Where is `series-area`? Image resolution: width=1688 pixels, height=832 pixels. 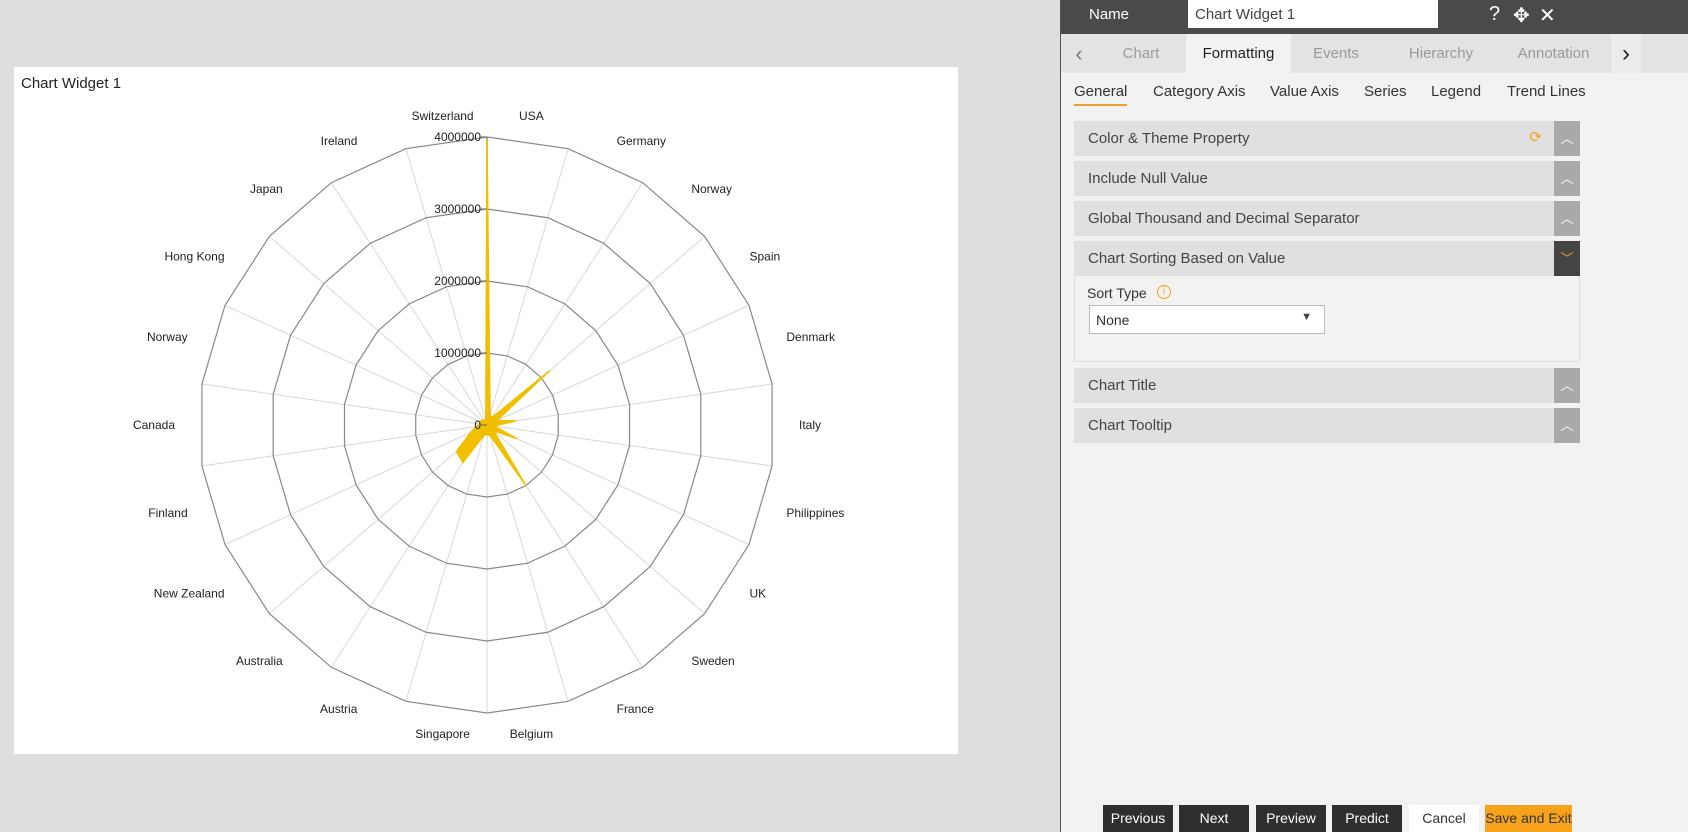
series-area is located at coordinates (503, 313).